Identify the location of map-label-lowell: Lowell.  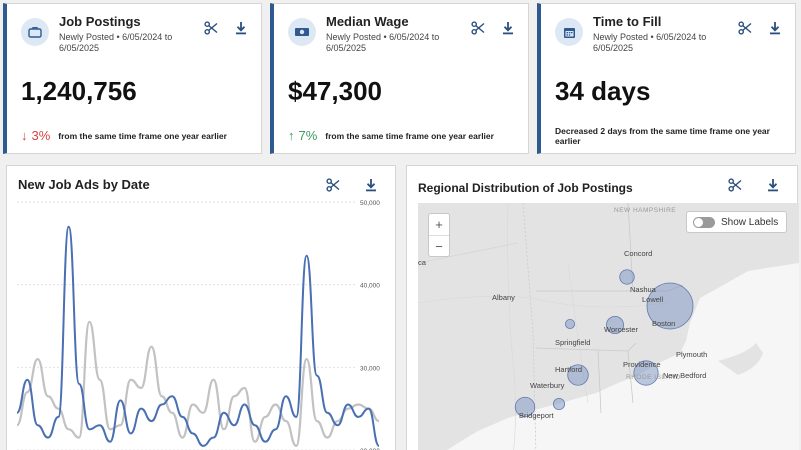
(653, 299).